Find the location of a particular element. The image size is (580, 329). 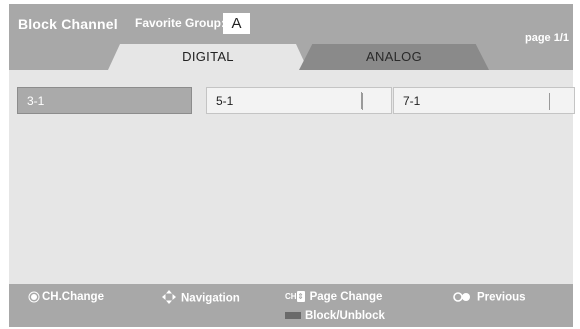

block-unblock-label: Block/Unblock is located at coordinates (345, 316).